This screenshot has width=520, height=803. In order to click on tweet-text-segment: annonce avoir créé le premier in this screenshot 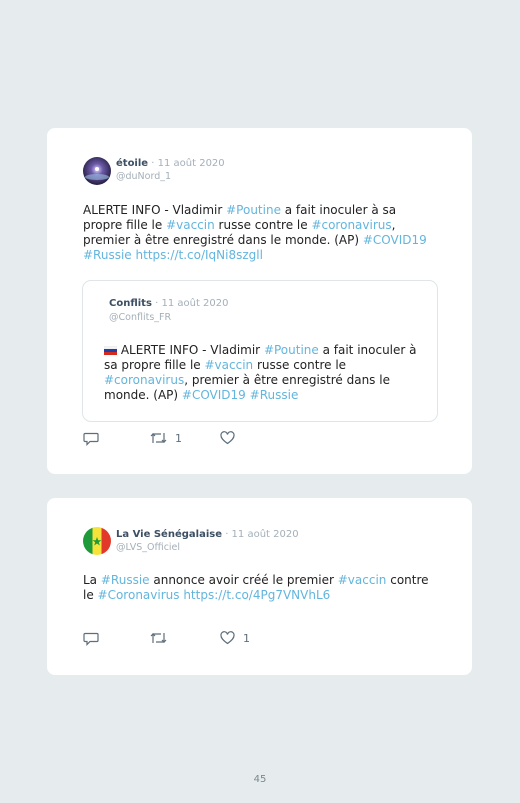, I will do `click(243, 580)`.